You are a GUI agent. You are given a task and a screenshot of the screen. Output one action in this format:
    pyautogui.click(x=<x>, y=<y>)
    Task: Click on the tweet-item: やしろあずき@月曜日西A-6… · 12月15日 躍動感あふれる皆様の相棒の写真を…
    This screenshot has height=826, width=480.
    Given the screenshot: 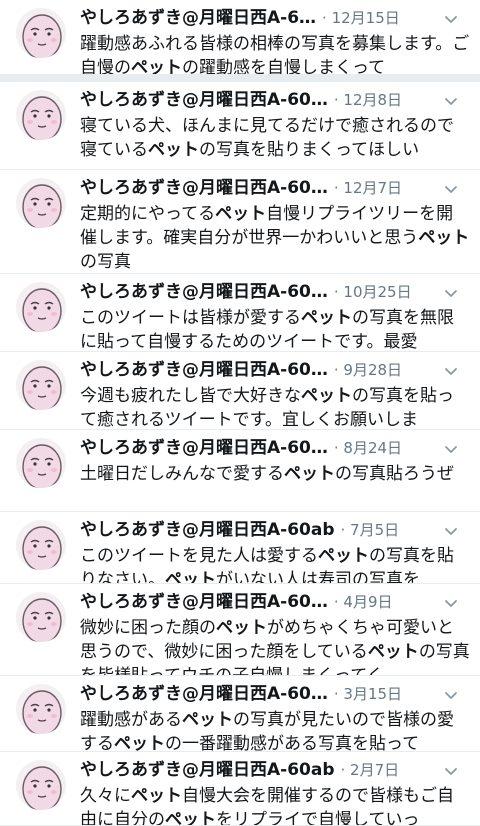 What is the action you would take?
    pyautogui.click(x=240, y=41)
    